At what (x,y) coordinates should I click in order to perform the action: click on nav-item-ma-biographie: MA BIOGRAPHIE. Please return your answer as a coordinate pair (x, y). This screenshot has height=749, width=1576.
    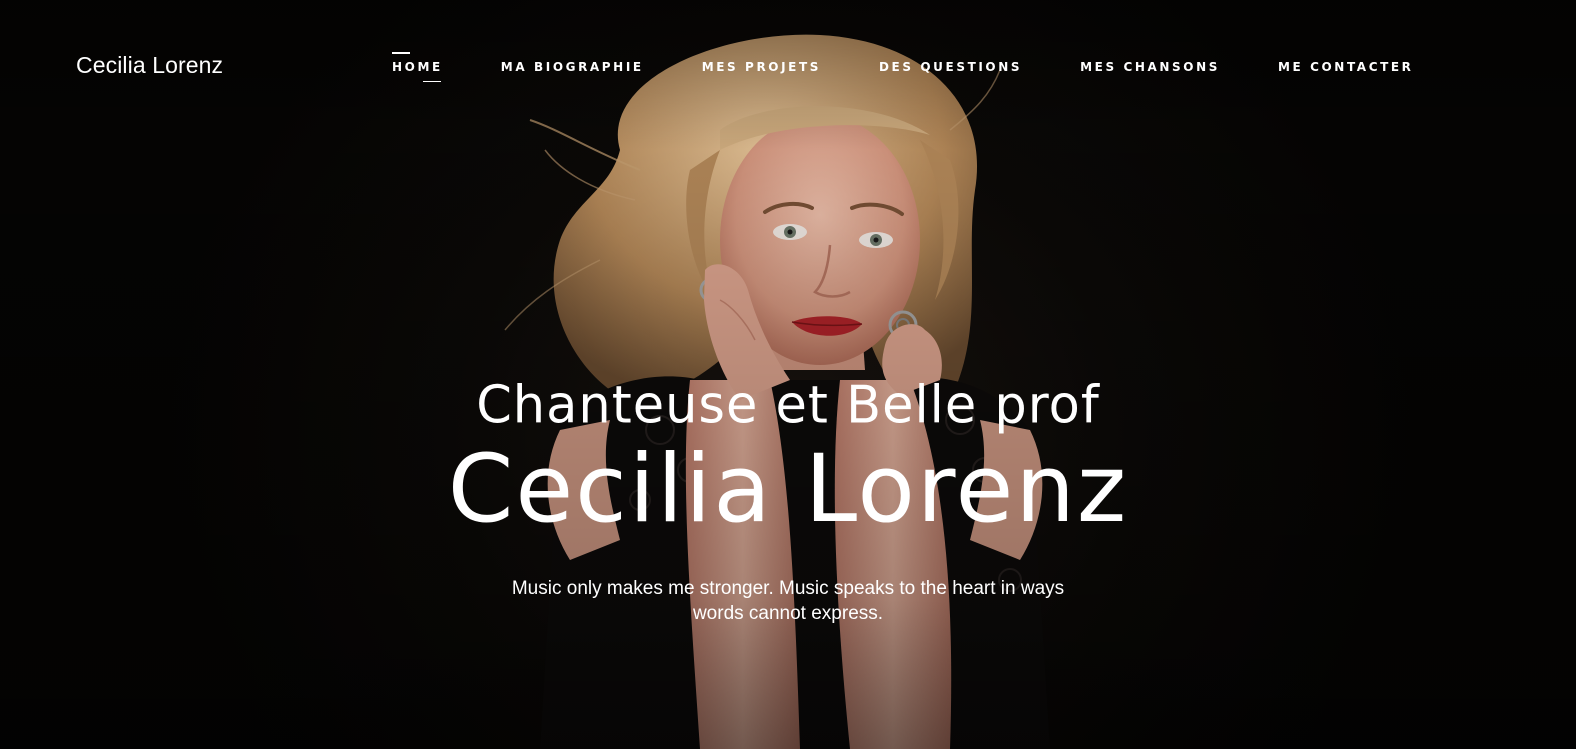
    Looking at the image, I should click on (572, 69).